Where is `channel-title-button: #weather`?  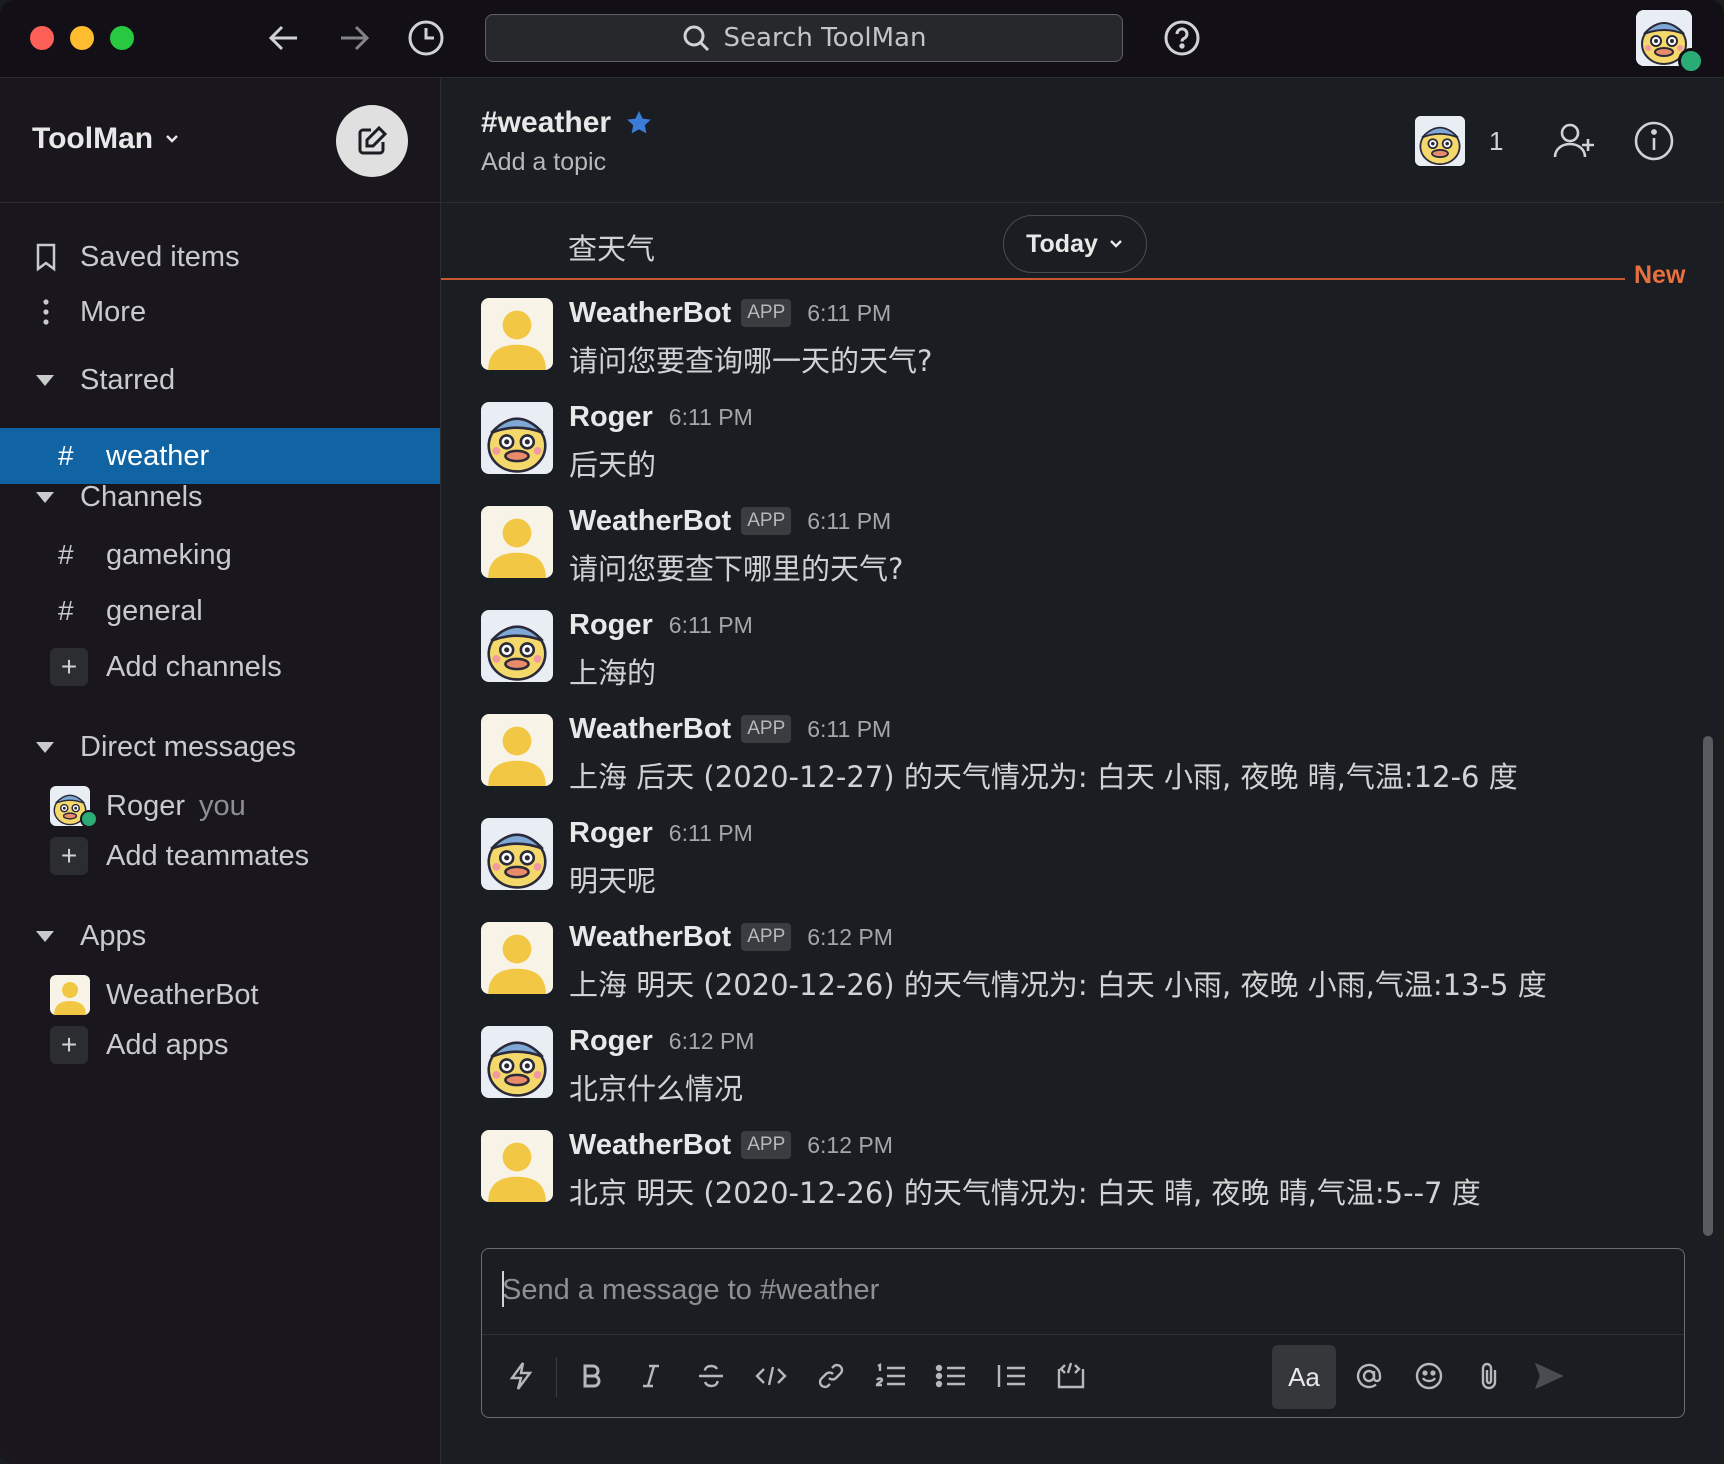
channel-title-button: #weather is located at coordinates (567, 123).